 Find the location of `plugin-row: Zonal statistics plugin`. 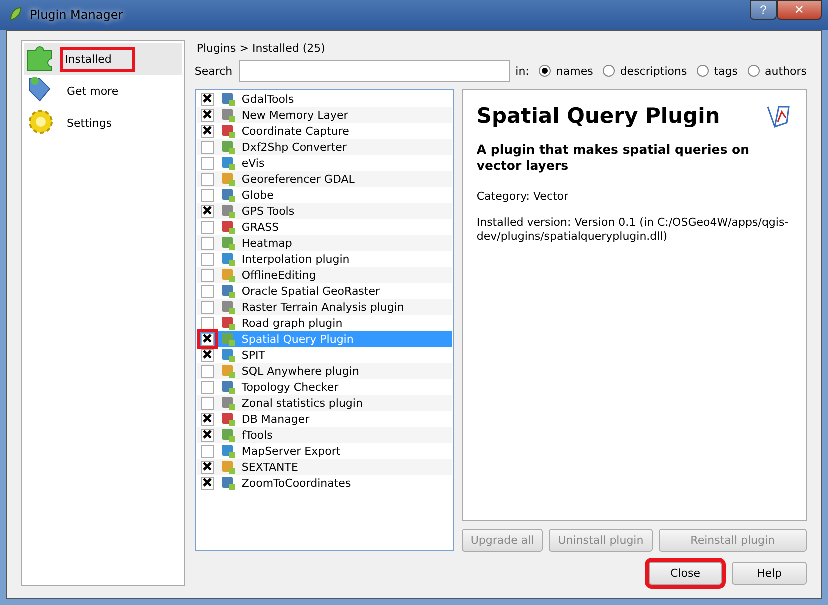

plugin-row: Zonal statistics plugin is located at coordinates (324, 403).